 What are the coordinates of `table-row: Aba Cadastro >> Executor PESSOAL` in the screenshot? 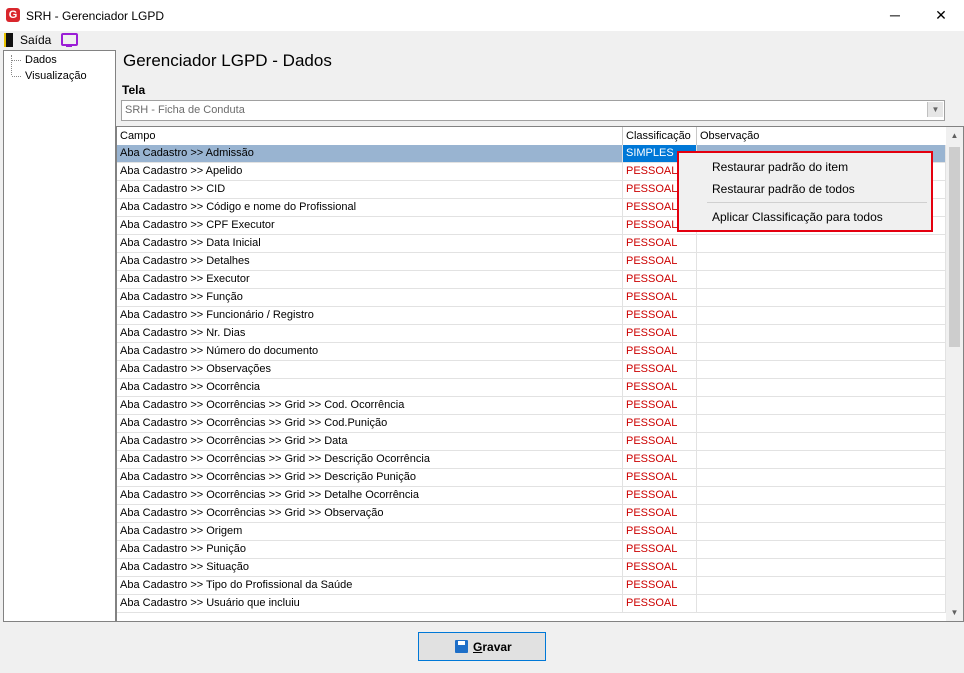 It's located at (531, 280).